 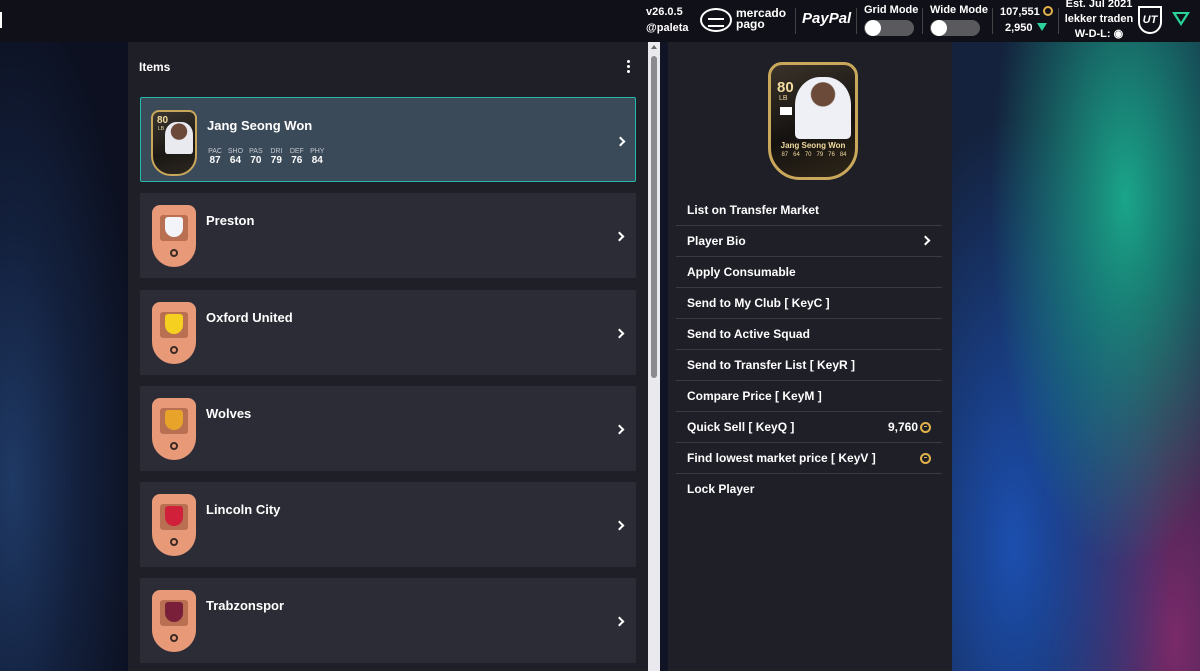 What do you see at coordinates (243, 509) in the screenshot?
I see `item-name: Lincoln City` at bounding box center [243, 509].